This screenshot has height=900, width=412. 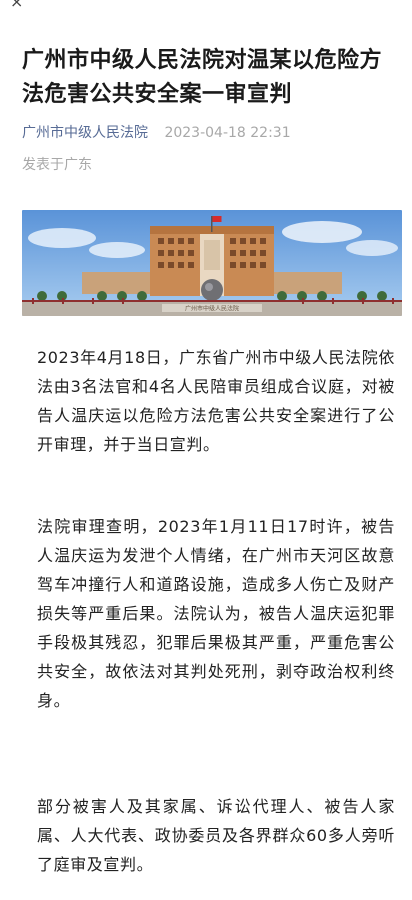 What do you see at coordinates (85, 133) in the screenshot?
I see `source-account-link: 广州市中级人民法院` at bounding box center [85, 133].